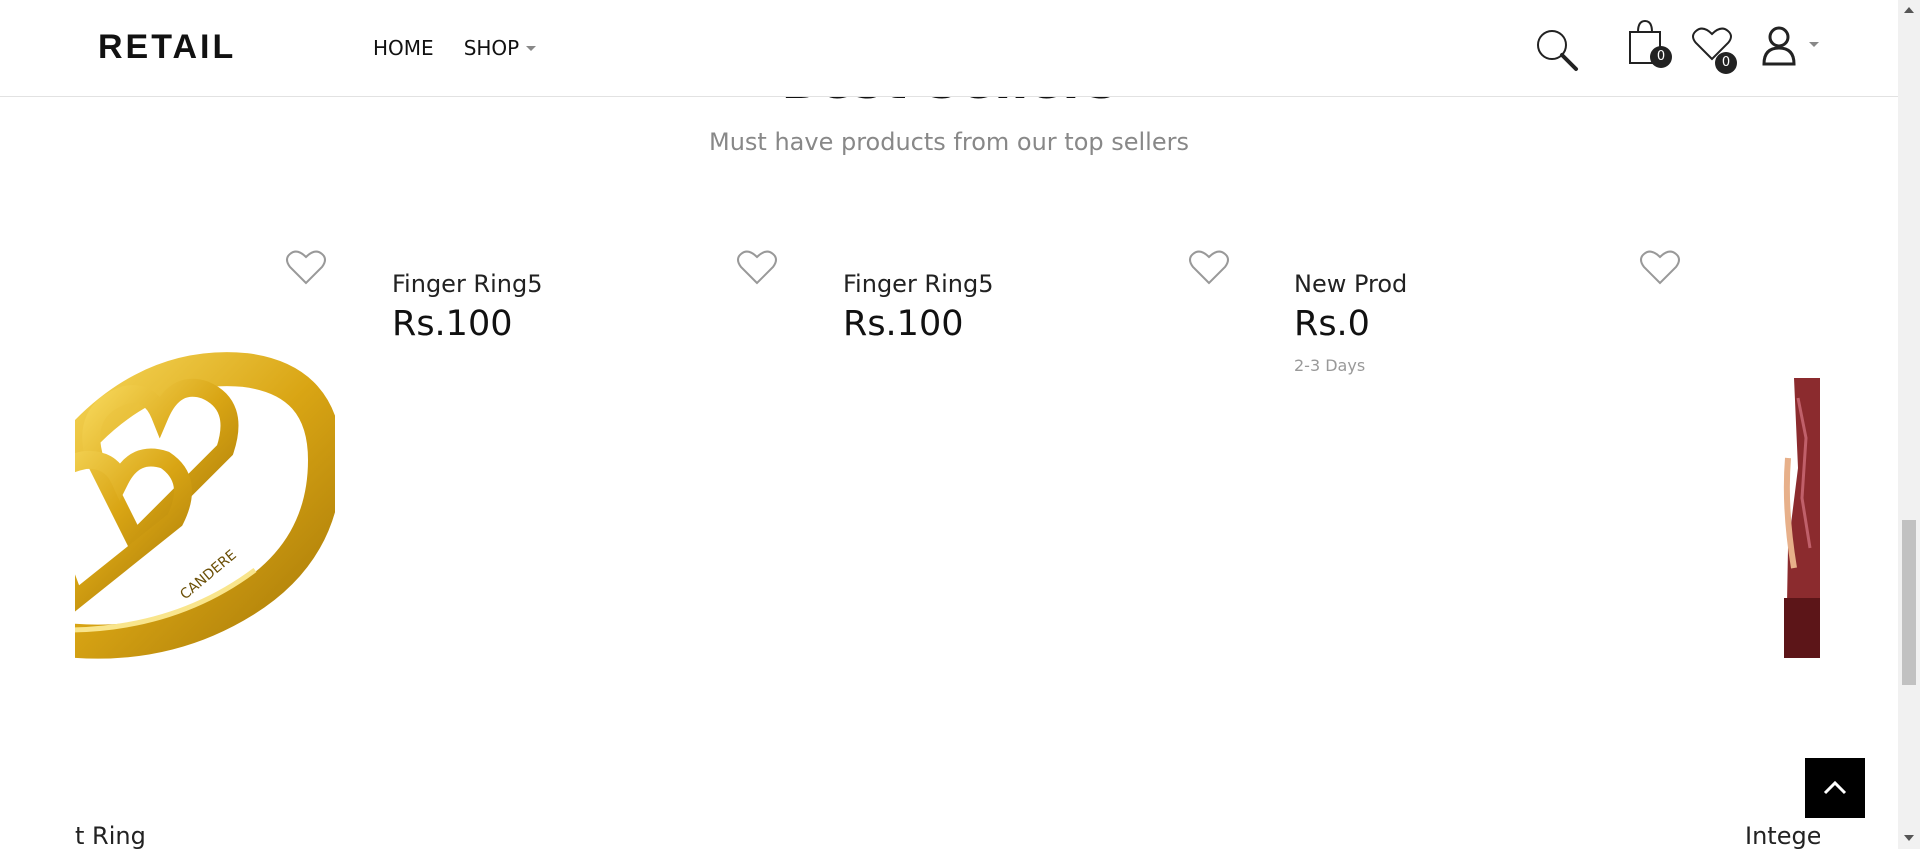 The width and height of the screenshot is (1920, 850). I want to click on ring-image: CANDERE, so click(205, 505).